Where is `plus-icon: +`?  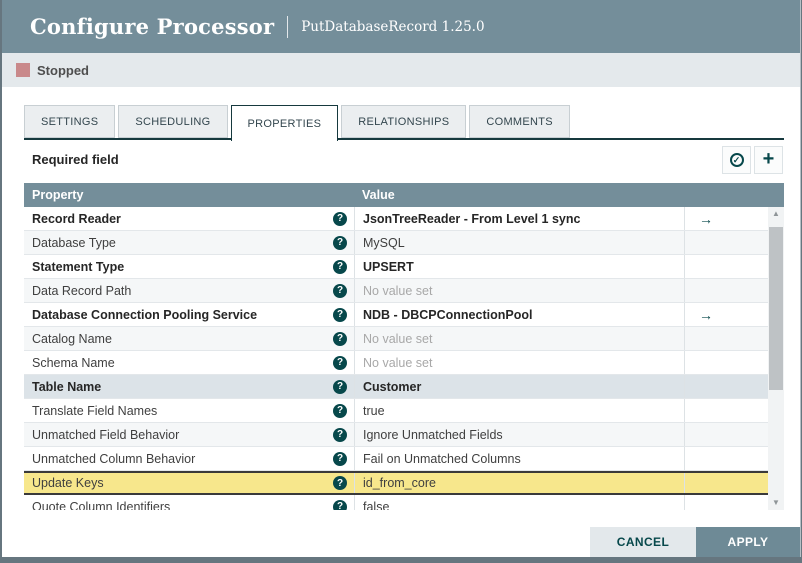
plus-icon: + is located at coordinates (768, 159).